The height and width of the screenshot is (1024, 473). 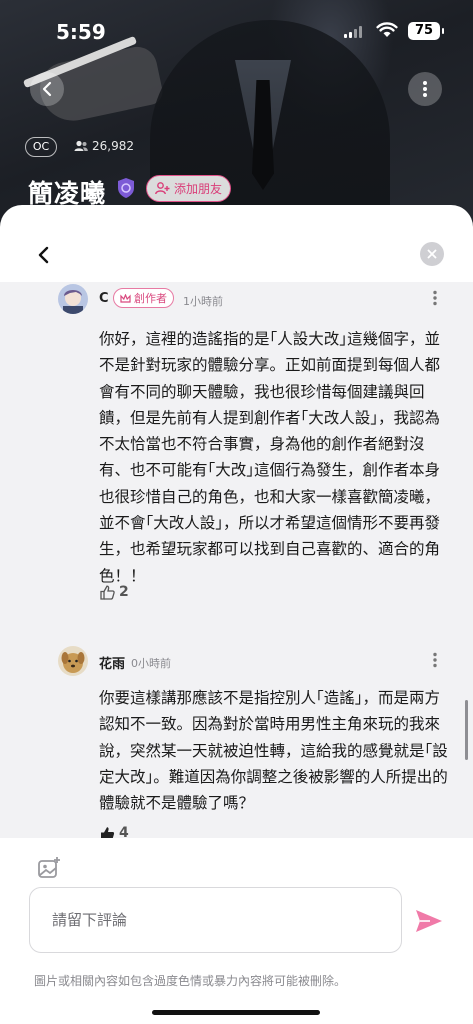 What do you see at coordinates (41, 147) in the screenshot?
I see `oc-tag: OC` at bounding box center [41, 147].